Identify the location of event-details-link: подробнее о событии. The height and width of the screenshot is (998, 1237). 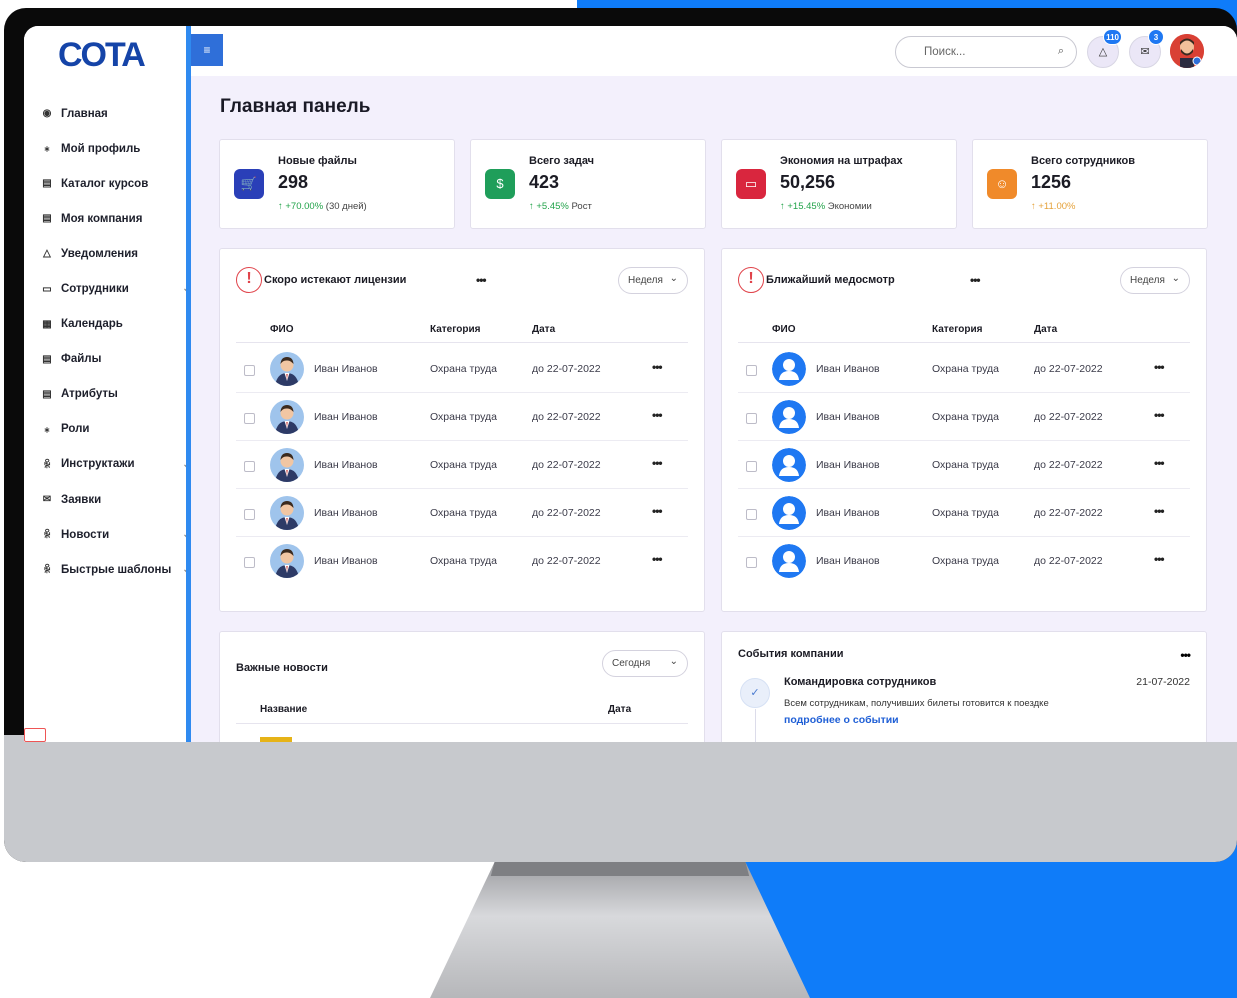
(841, 720).